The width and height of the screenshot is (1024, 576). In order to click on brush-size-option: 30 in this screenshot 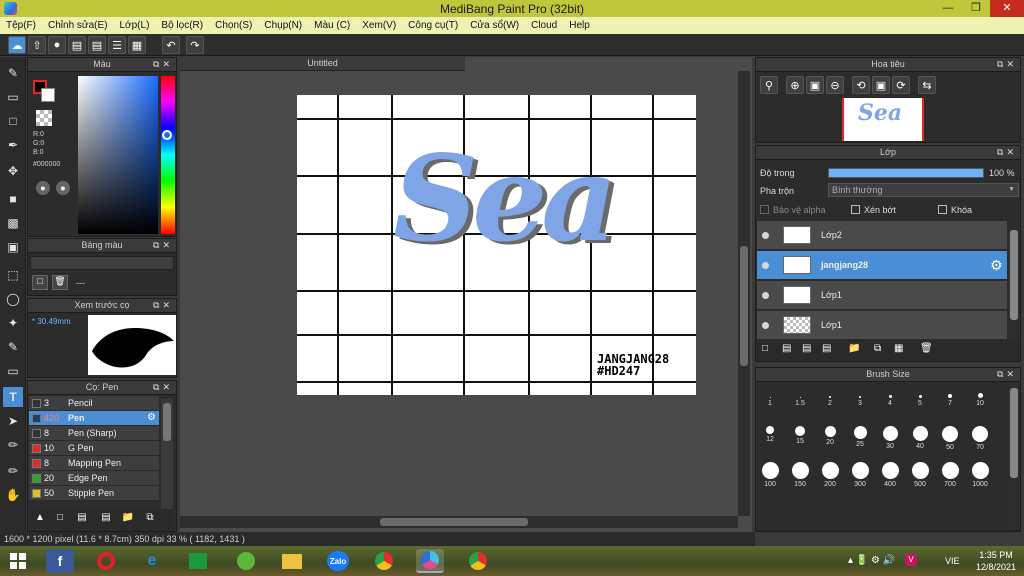, I will do `click(890, 438)`.